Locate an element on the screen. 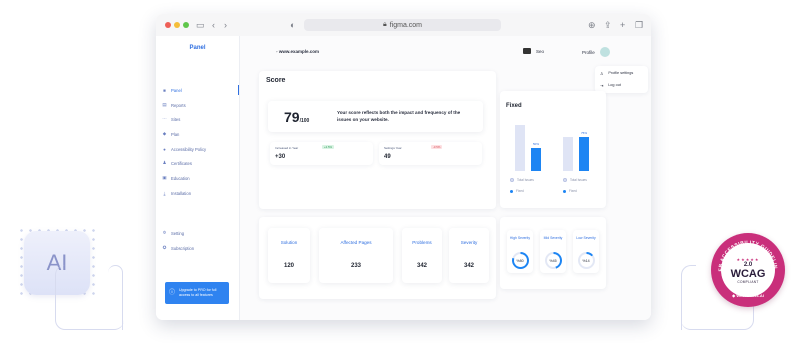 This screenshot has height=343, width=800. reports-icon: ▤ is located at coordinates (164, 104).